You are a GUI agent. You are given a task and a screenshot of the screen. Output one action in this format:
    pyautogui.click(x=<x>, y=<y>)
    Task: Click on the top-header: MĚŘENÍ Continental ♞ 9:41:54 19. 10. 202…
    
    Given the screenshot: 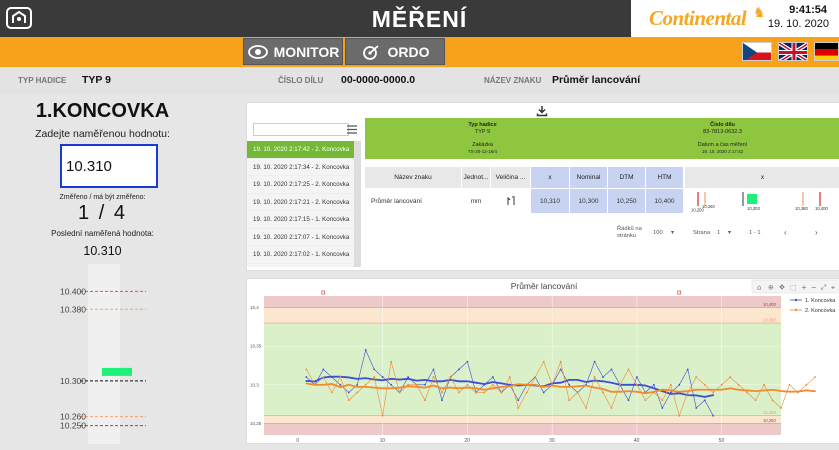 What is the action you would take?
    pyautogui.click(x=419, y=18)
    